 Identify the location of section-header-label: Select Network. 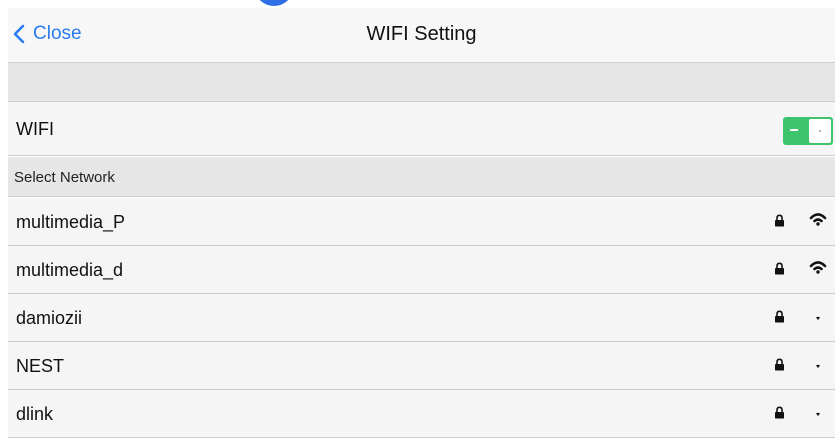
(64, 177).